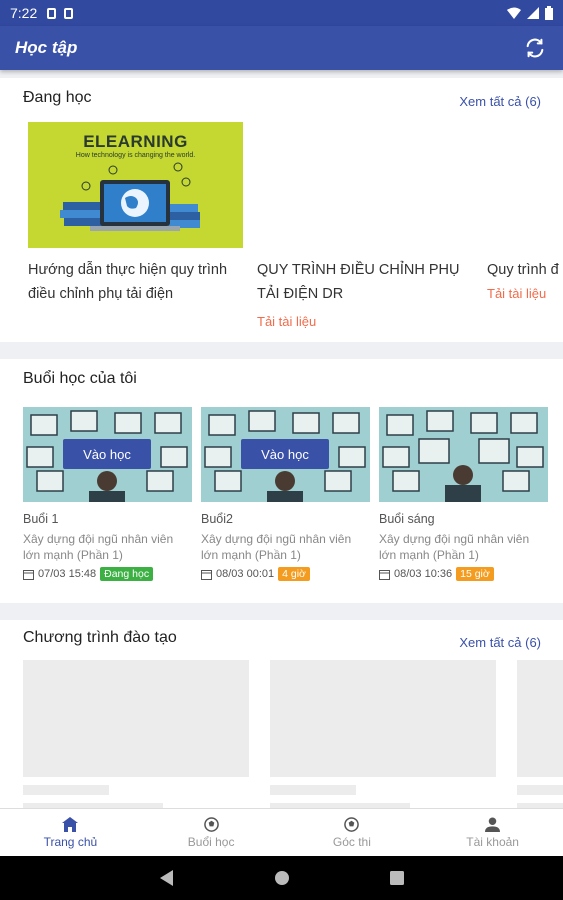  Describe the element at coordinates (67, 574) in the screenshot. I see `session-time: 07/03 15:48` at that location.